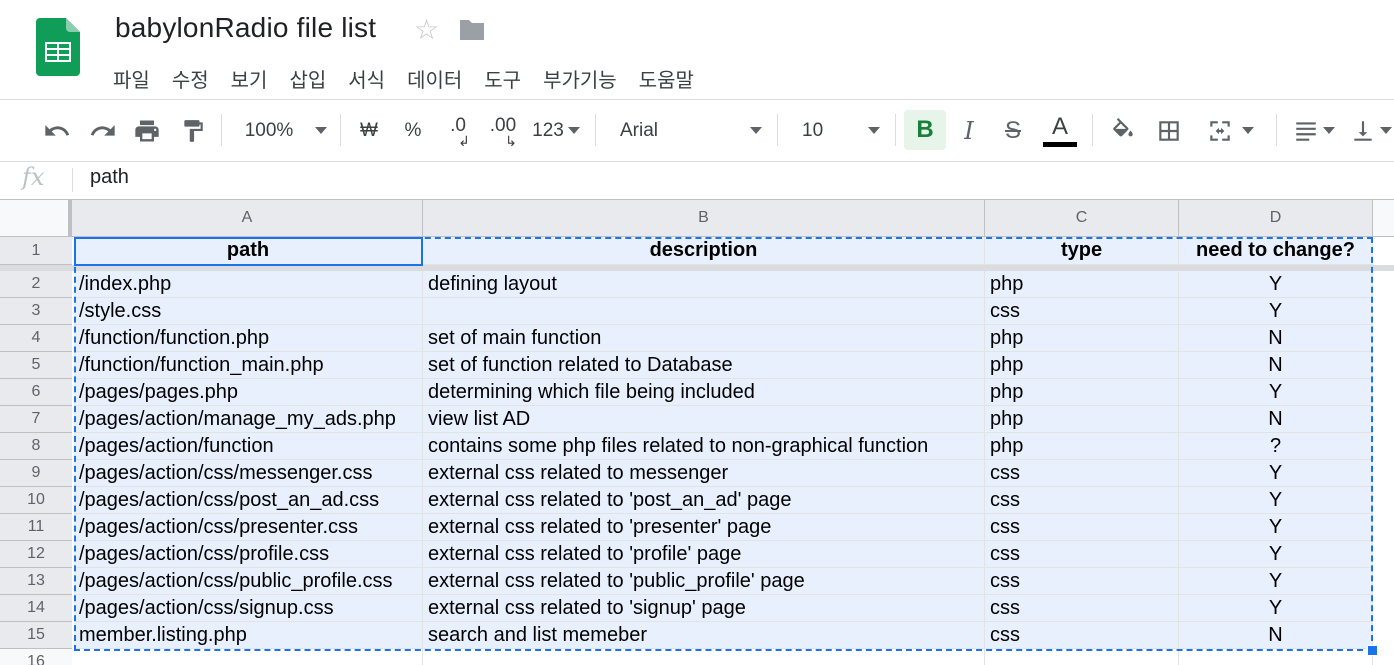  I want to click on row-header: 2, so click(36, 284).